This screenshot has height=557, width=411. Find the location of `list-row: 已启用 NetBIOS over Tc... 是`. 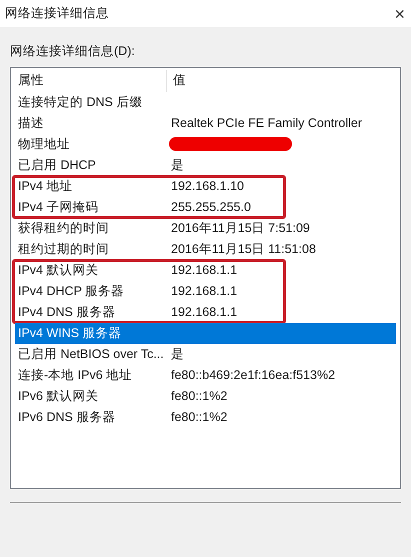

list-row: 已启用 NetBIOS over Tc... 是 is located at coordinates (205, 354).